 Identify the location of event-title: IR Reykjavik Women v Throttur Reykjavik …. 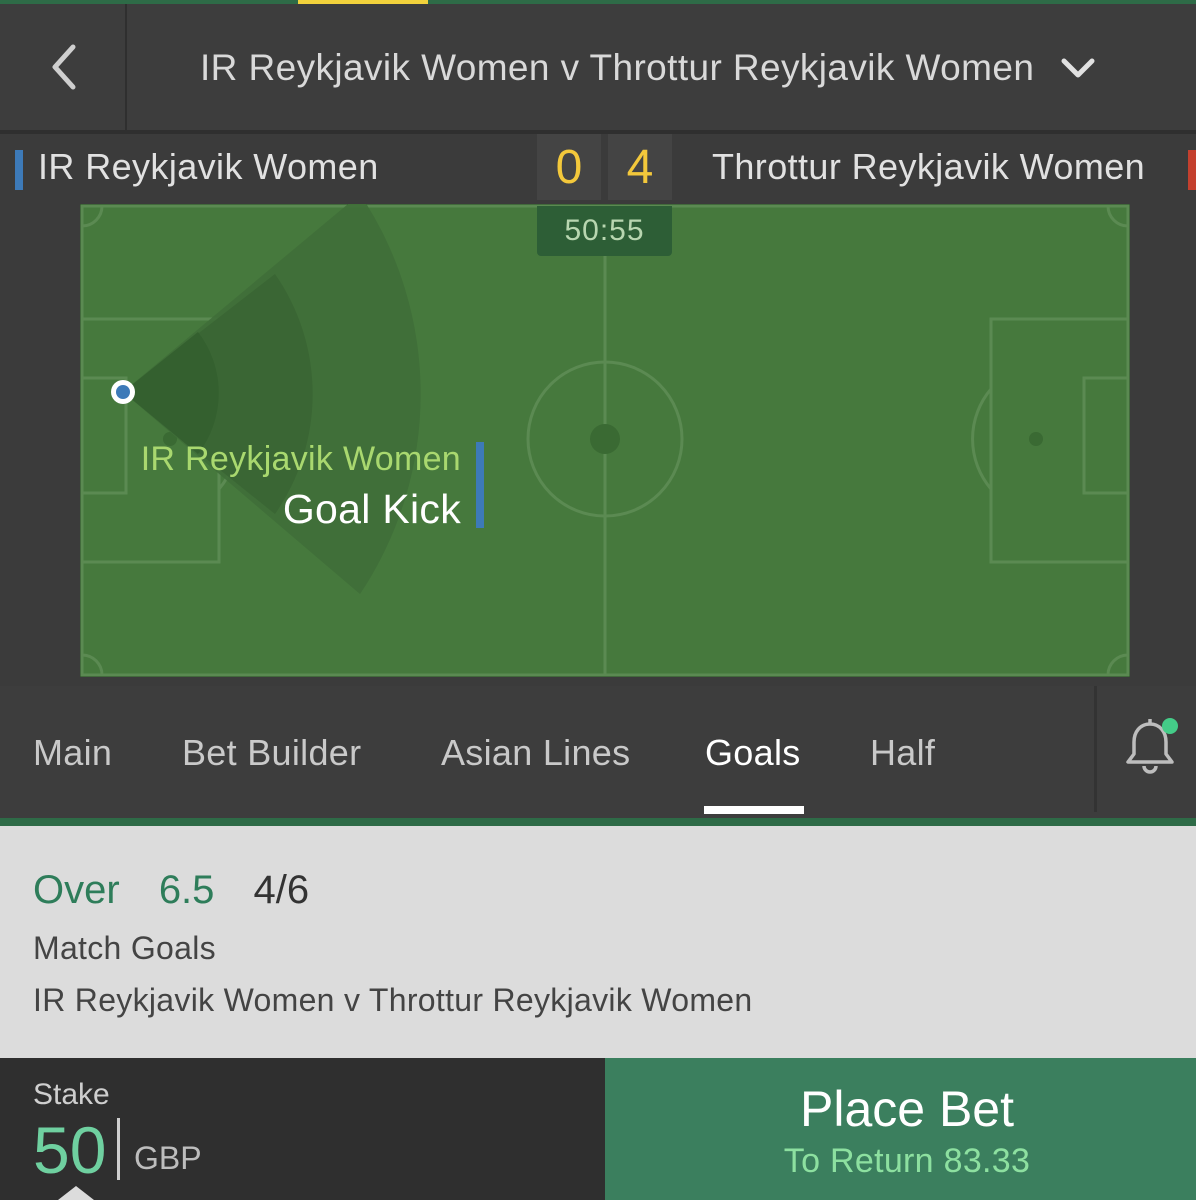
(617, 67).